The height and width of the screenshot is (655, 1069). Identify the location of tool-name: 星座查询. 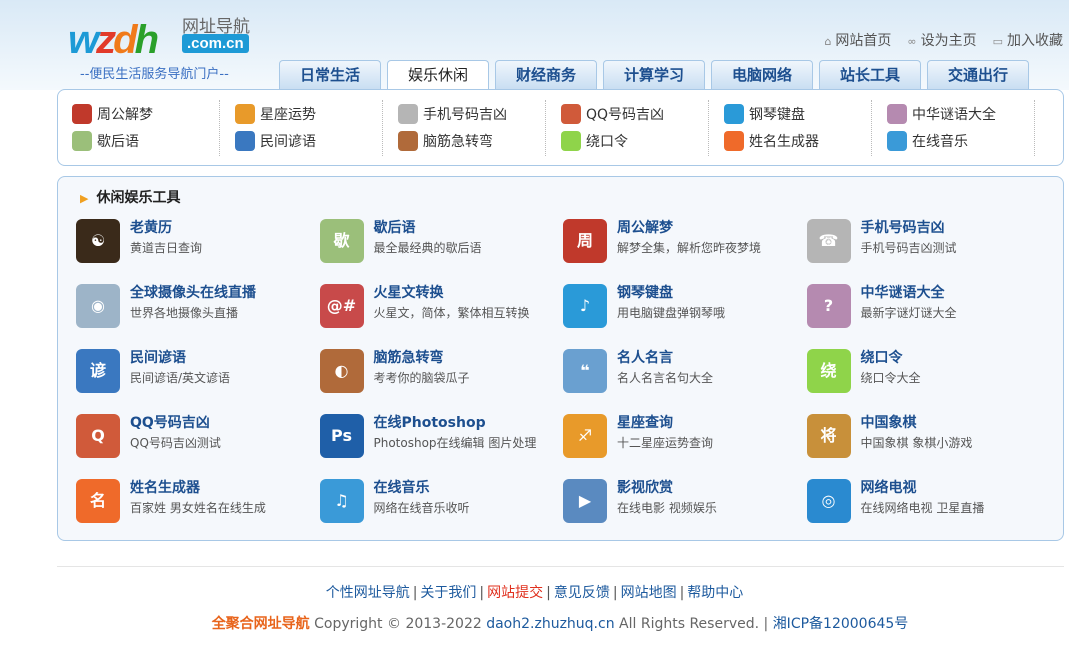
(645, 422).